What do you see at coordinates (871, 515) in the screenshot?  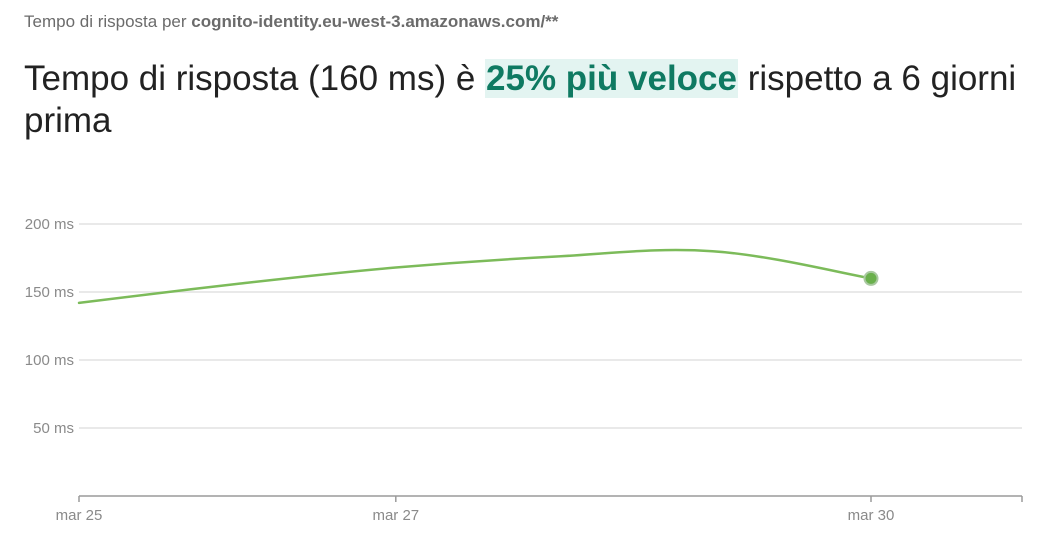 I see `x-tick-label: mar 30` at bounding box center [871, 515].